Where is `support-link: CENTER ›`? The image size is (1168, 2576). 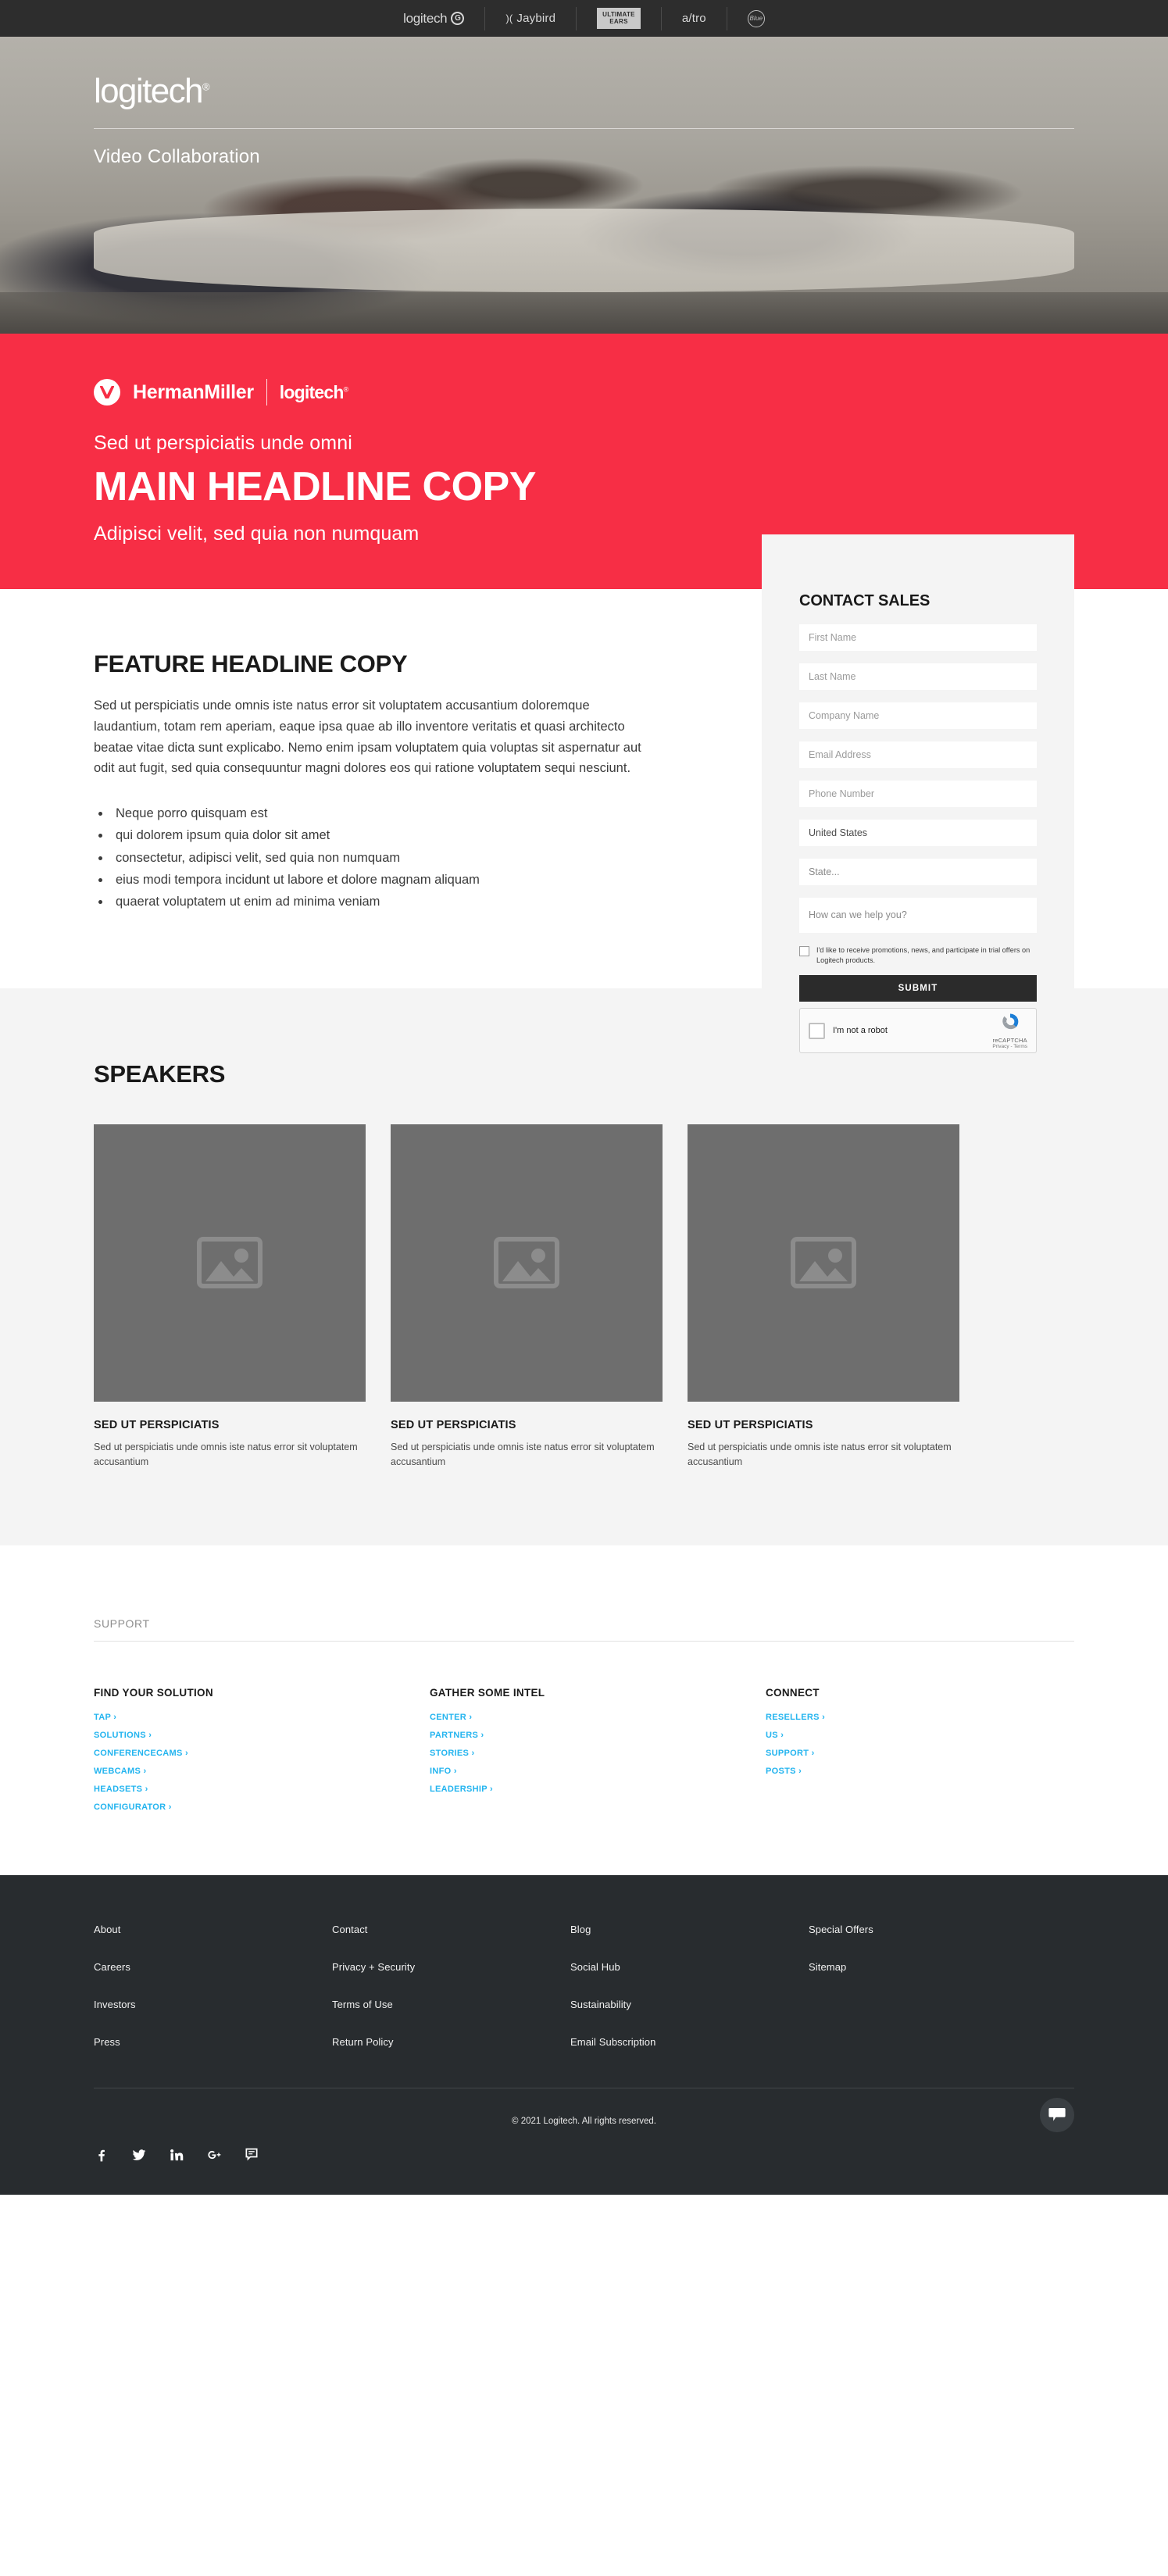 support-link: CENTER › is located at coordinates (598, 1718).